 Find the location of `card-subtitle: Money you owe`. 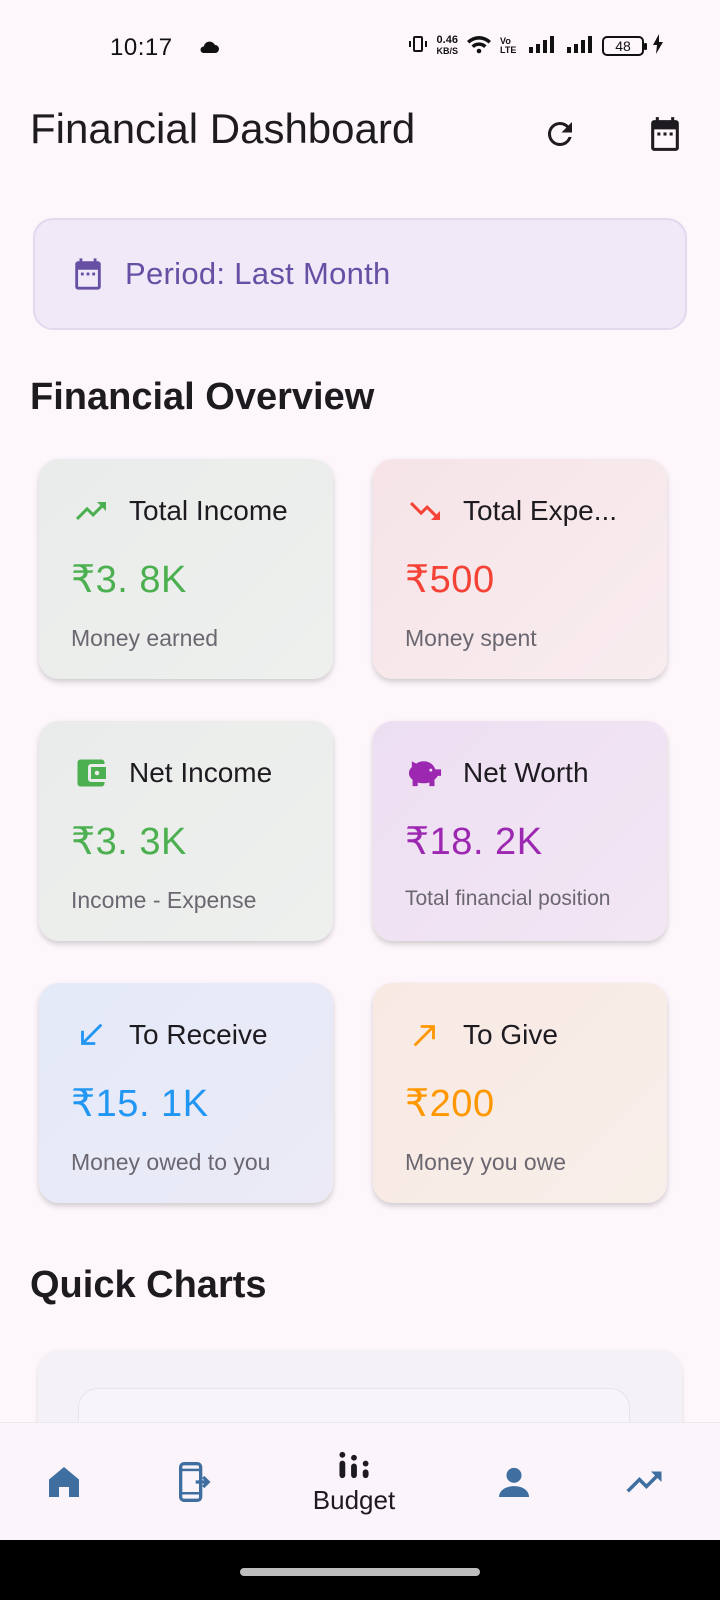

card-subtitle: Money you owe is located at coordinates (486, 1162).